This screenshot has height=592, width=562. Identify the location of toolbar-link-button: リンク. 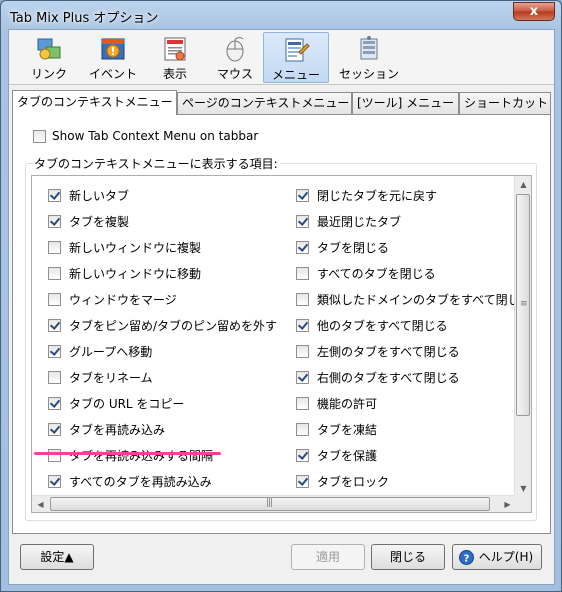
(49, 57).